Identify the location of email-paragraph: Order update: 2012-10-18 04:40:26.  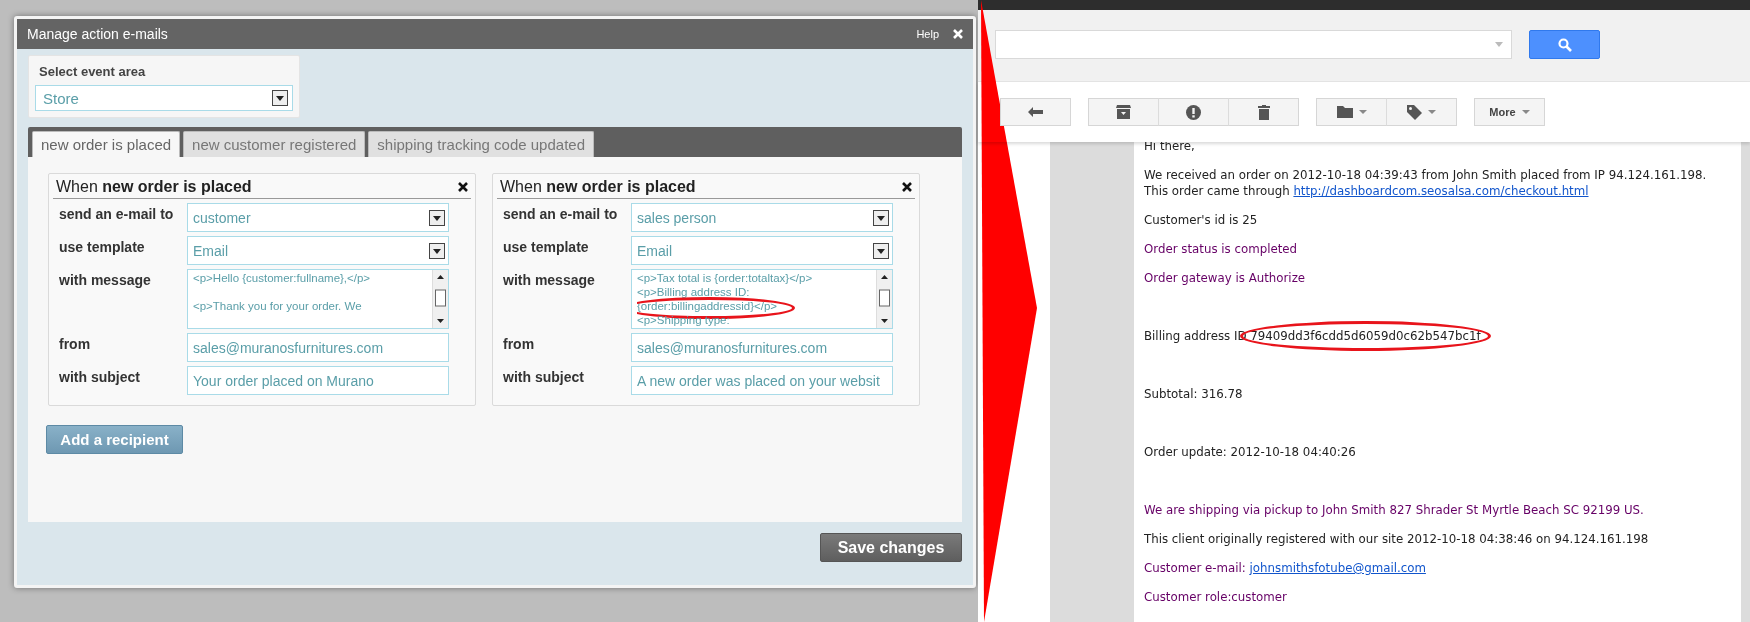
(1250, 452).